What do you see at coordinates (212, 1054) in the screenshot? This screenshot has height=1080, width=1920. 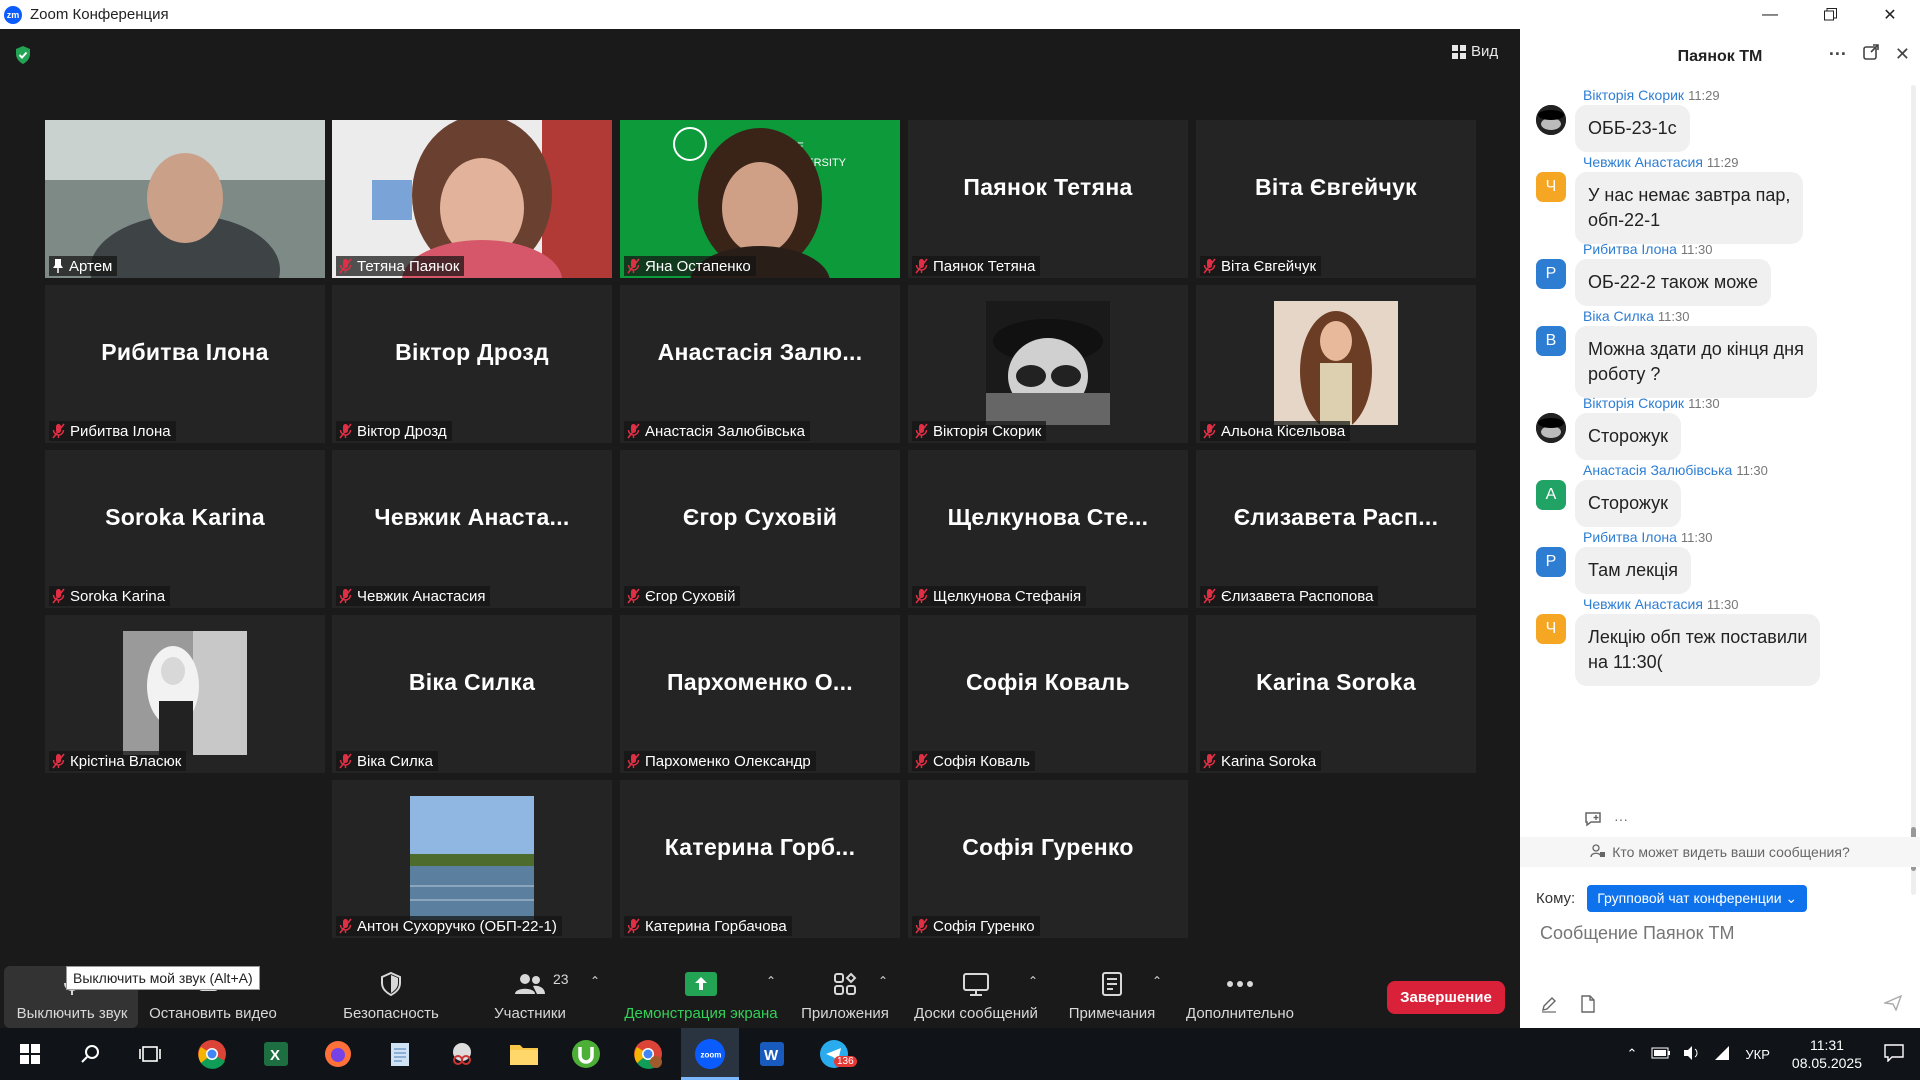 I see `chrome-icon` at bounding box center [212, 1054].